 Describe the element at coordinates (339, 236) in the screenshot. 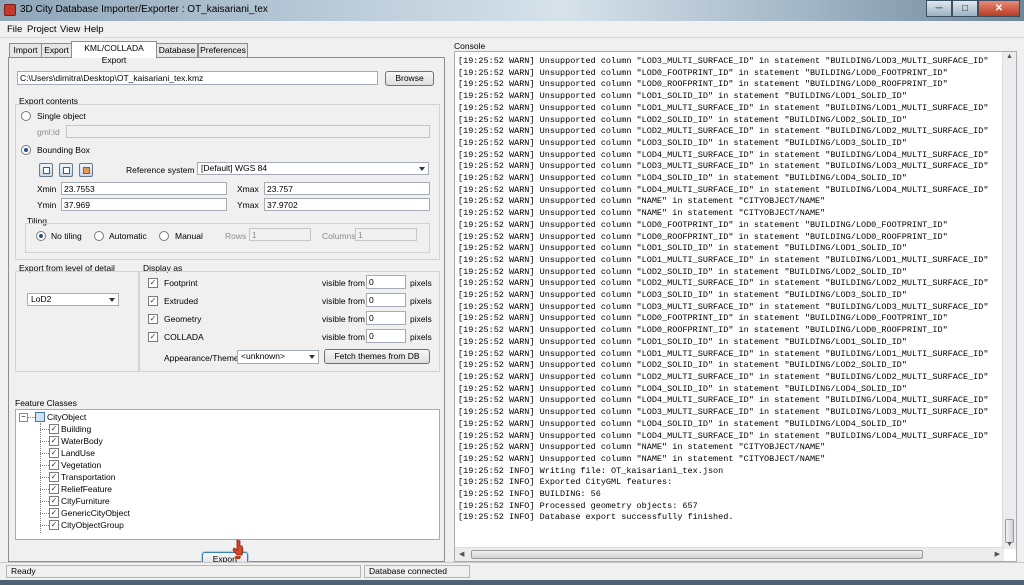

I see `columns-label: Columns` at that location.